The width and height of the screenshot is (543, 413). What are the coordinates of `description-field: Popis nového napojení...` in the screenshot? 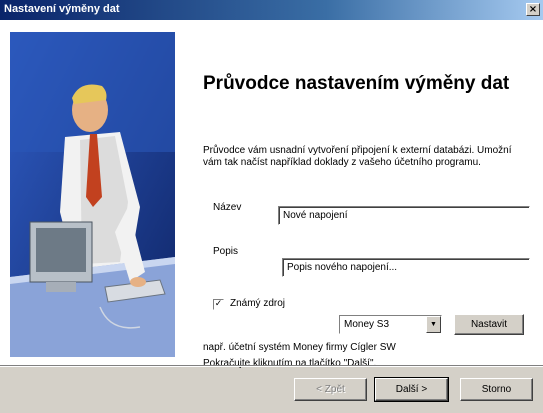 It's located at (406, 267).